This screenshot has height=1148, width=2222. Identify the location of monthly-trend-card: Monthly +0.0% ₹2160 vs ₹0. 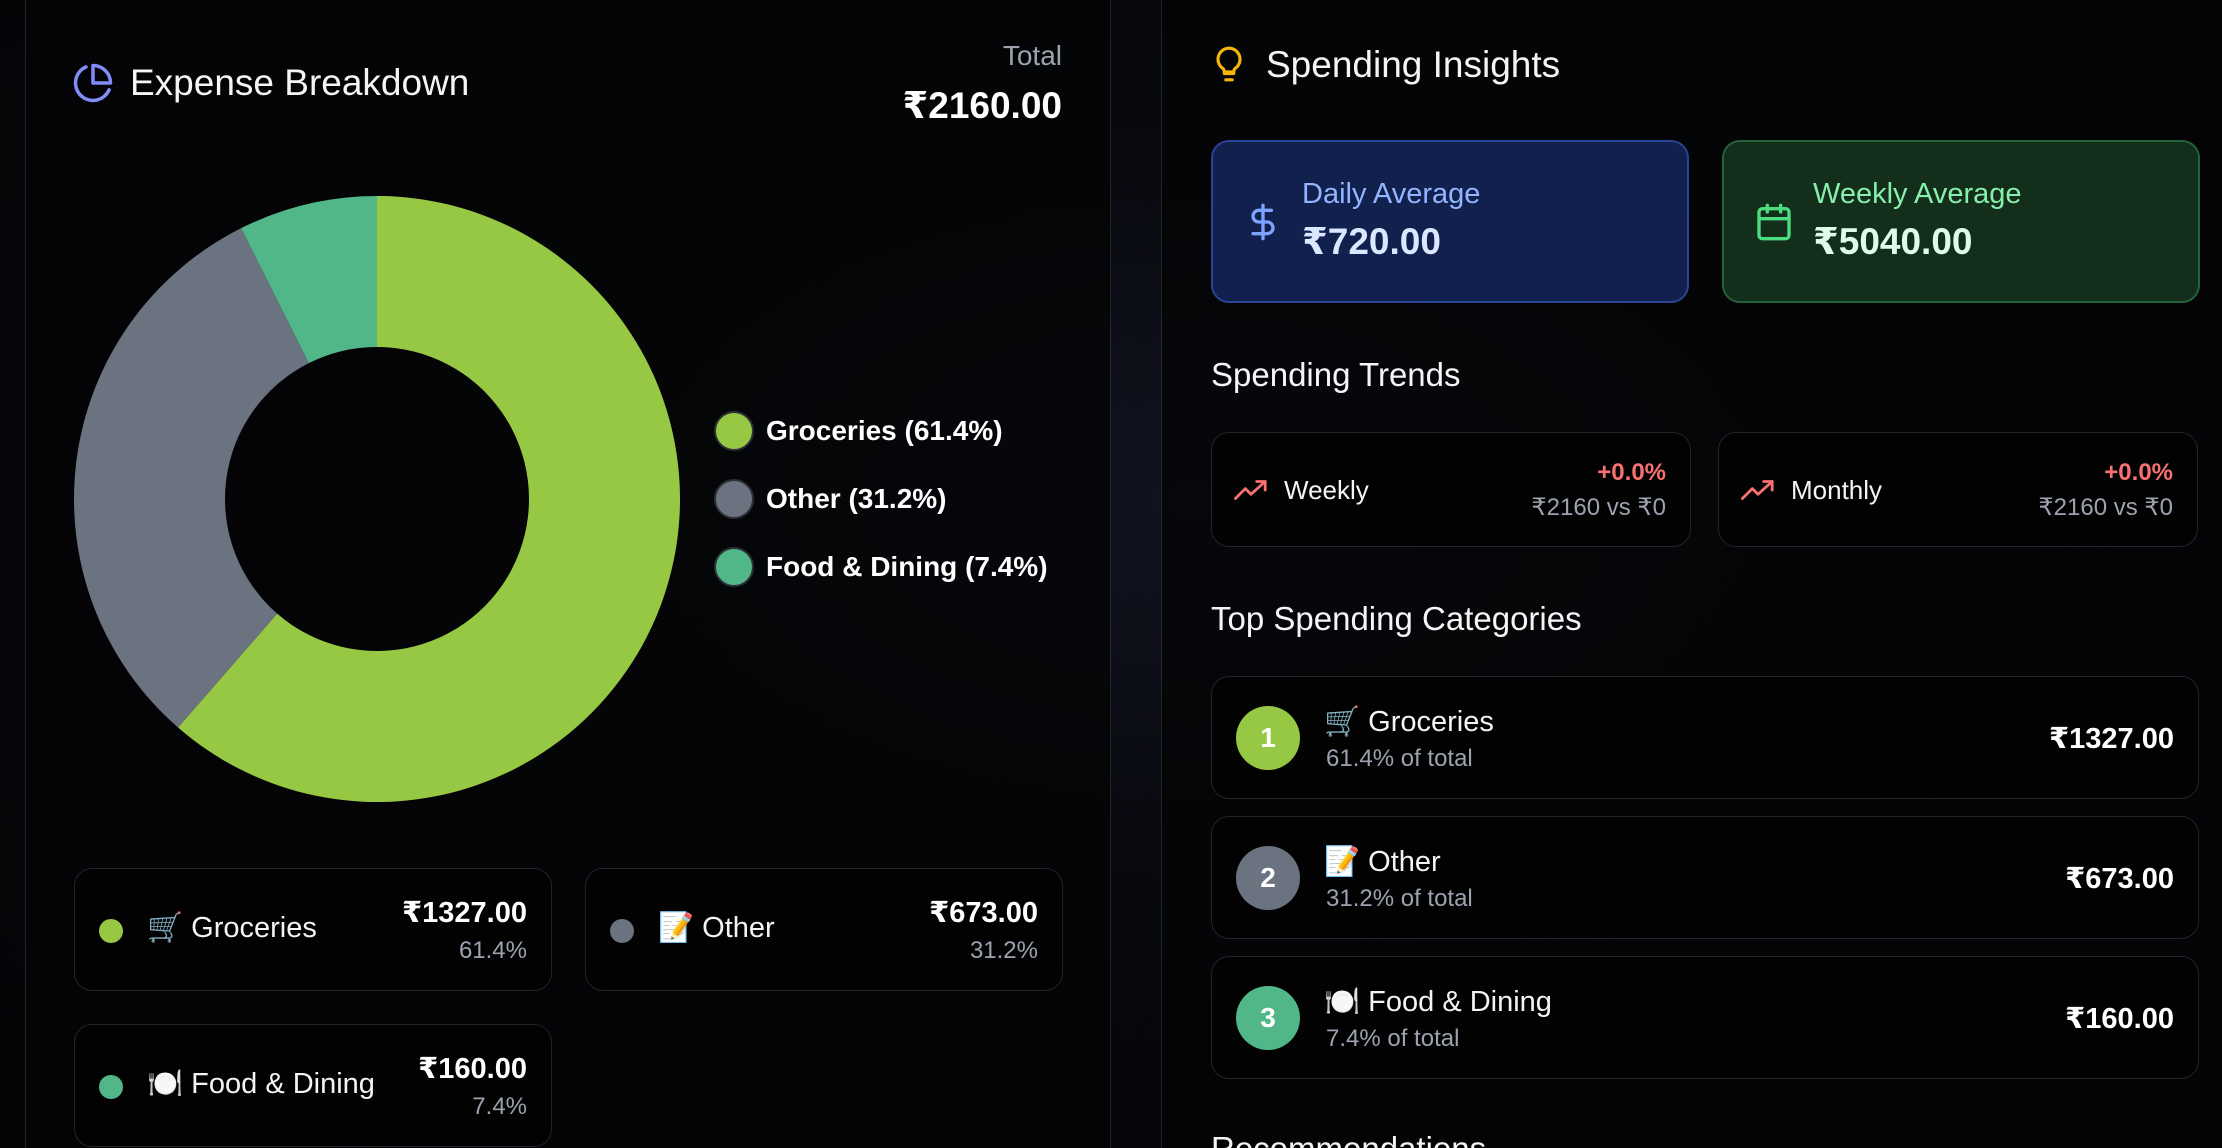
(1958, 489).